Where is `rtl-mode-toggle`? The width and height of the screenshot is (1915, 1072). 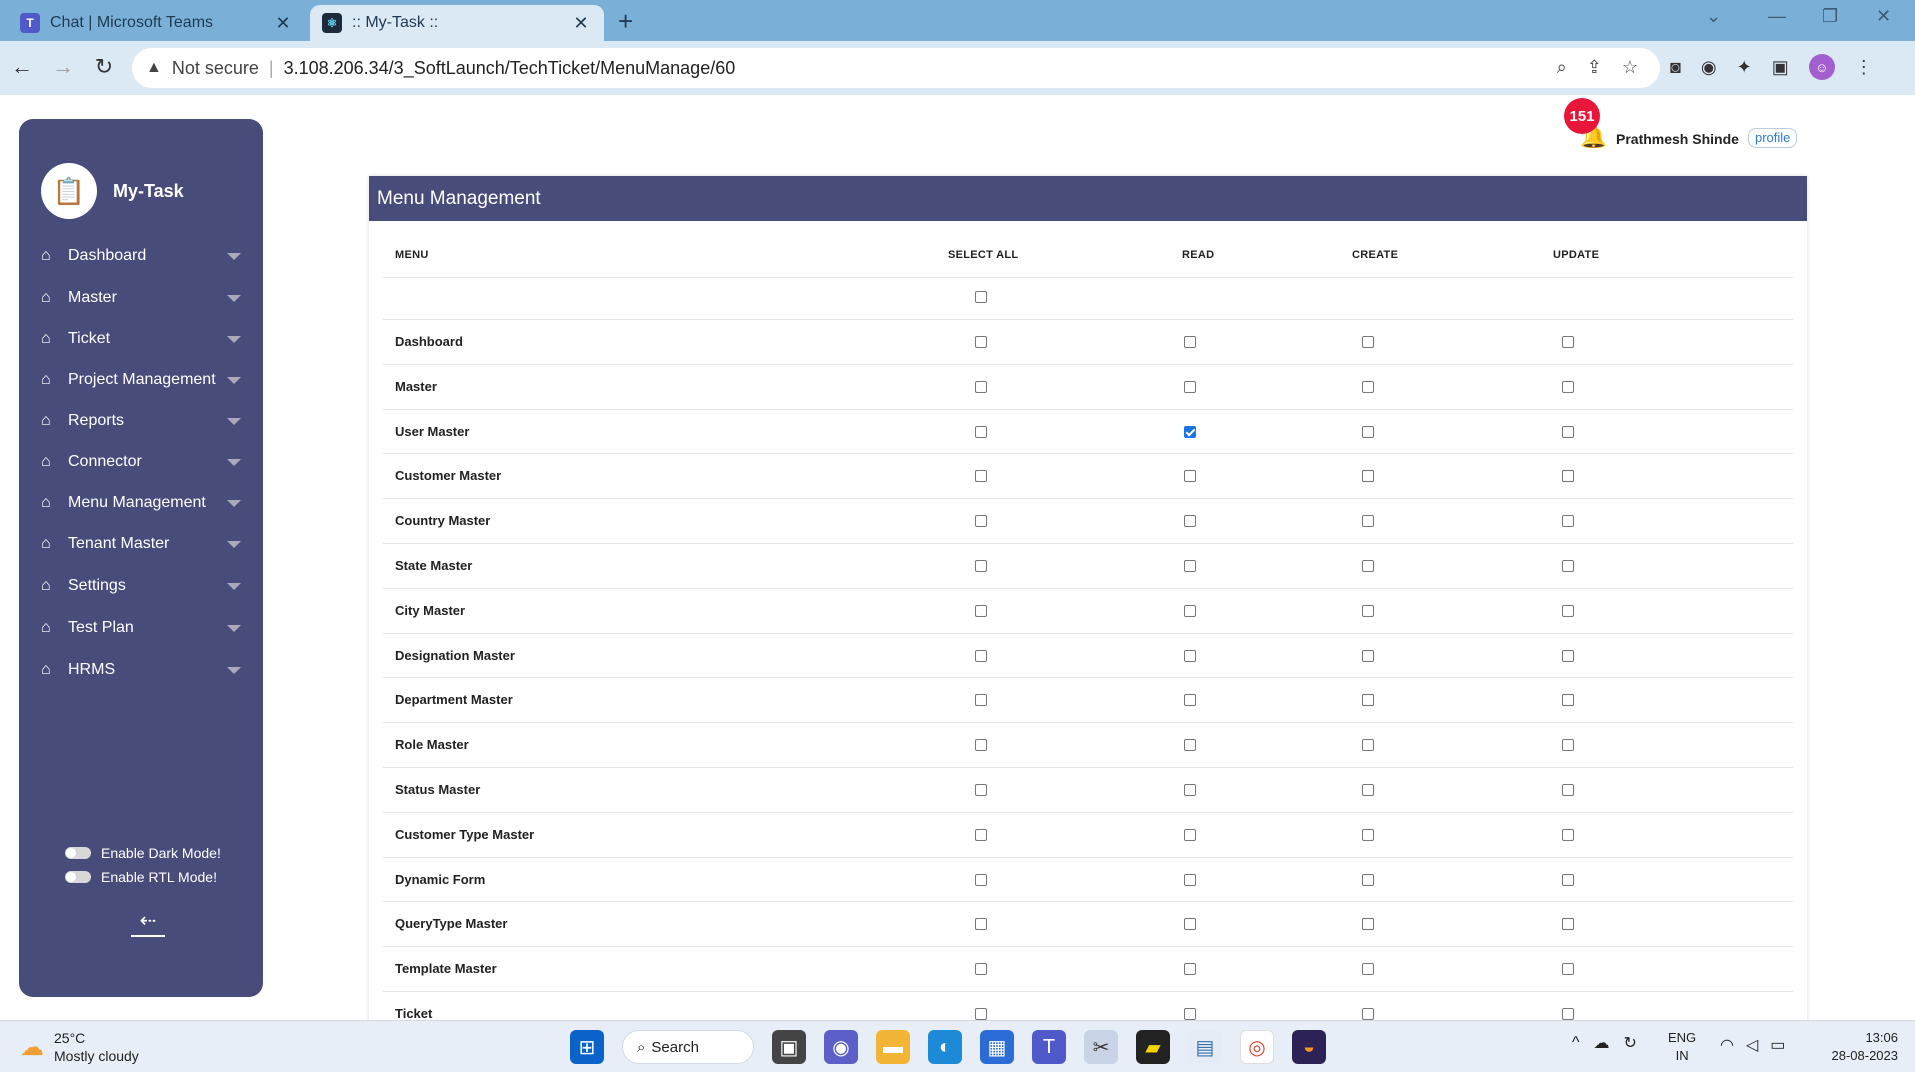
rtl-mode-toggle is located at coordinates (78, 877).